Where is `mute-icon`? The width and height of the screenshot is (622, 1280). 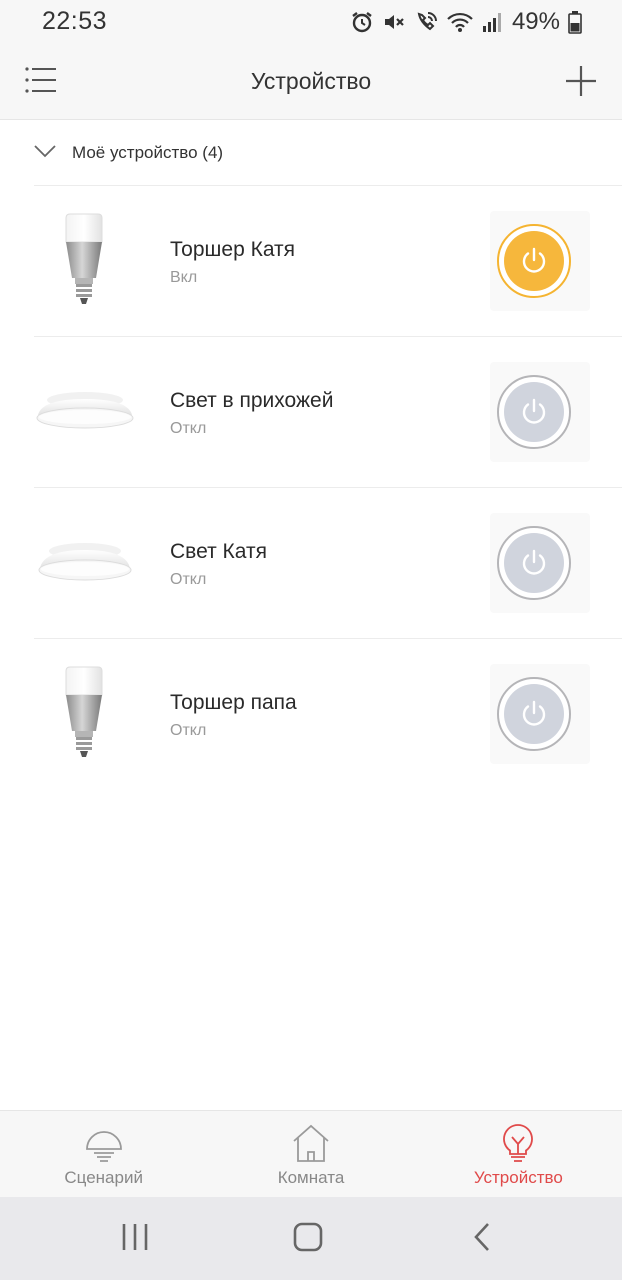 mute-icon is located at coordinates (394, 22).